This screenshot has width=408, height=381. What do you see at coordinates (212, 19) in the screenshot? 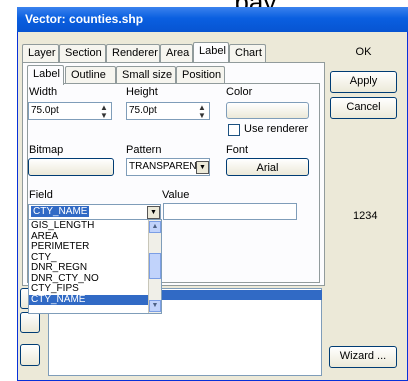
I see `window-titlebar: Vector: counties.shp` at bounding box center [212, 19].